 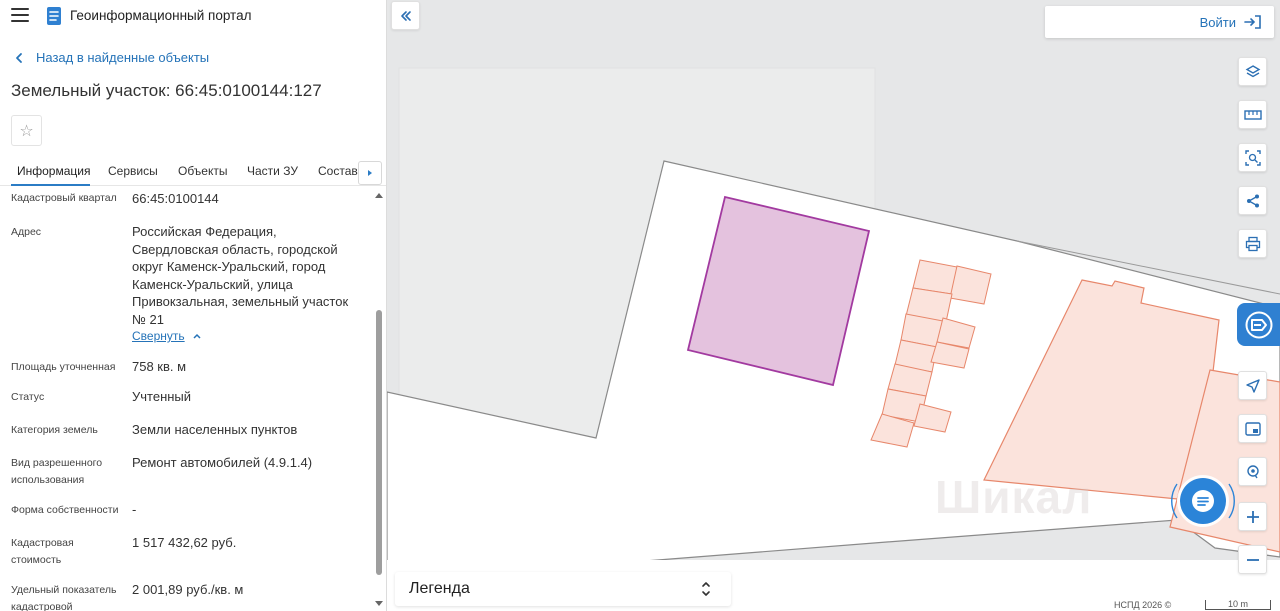 I want to click on tab-information: Информация, so click(x=53, y=171).